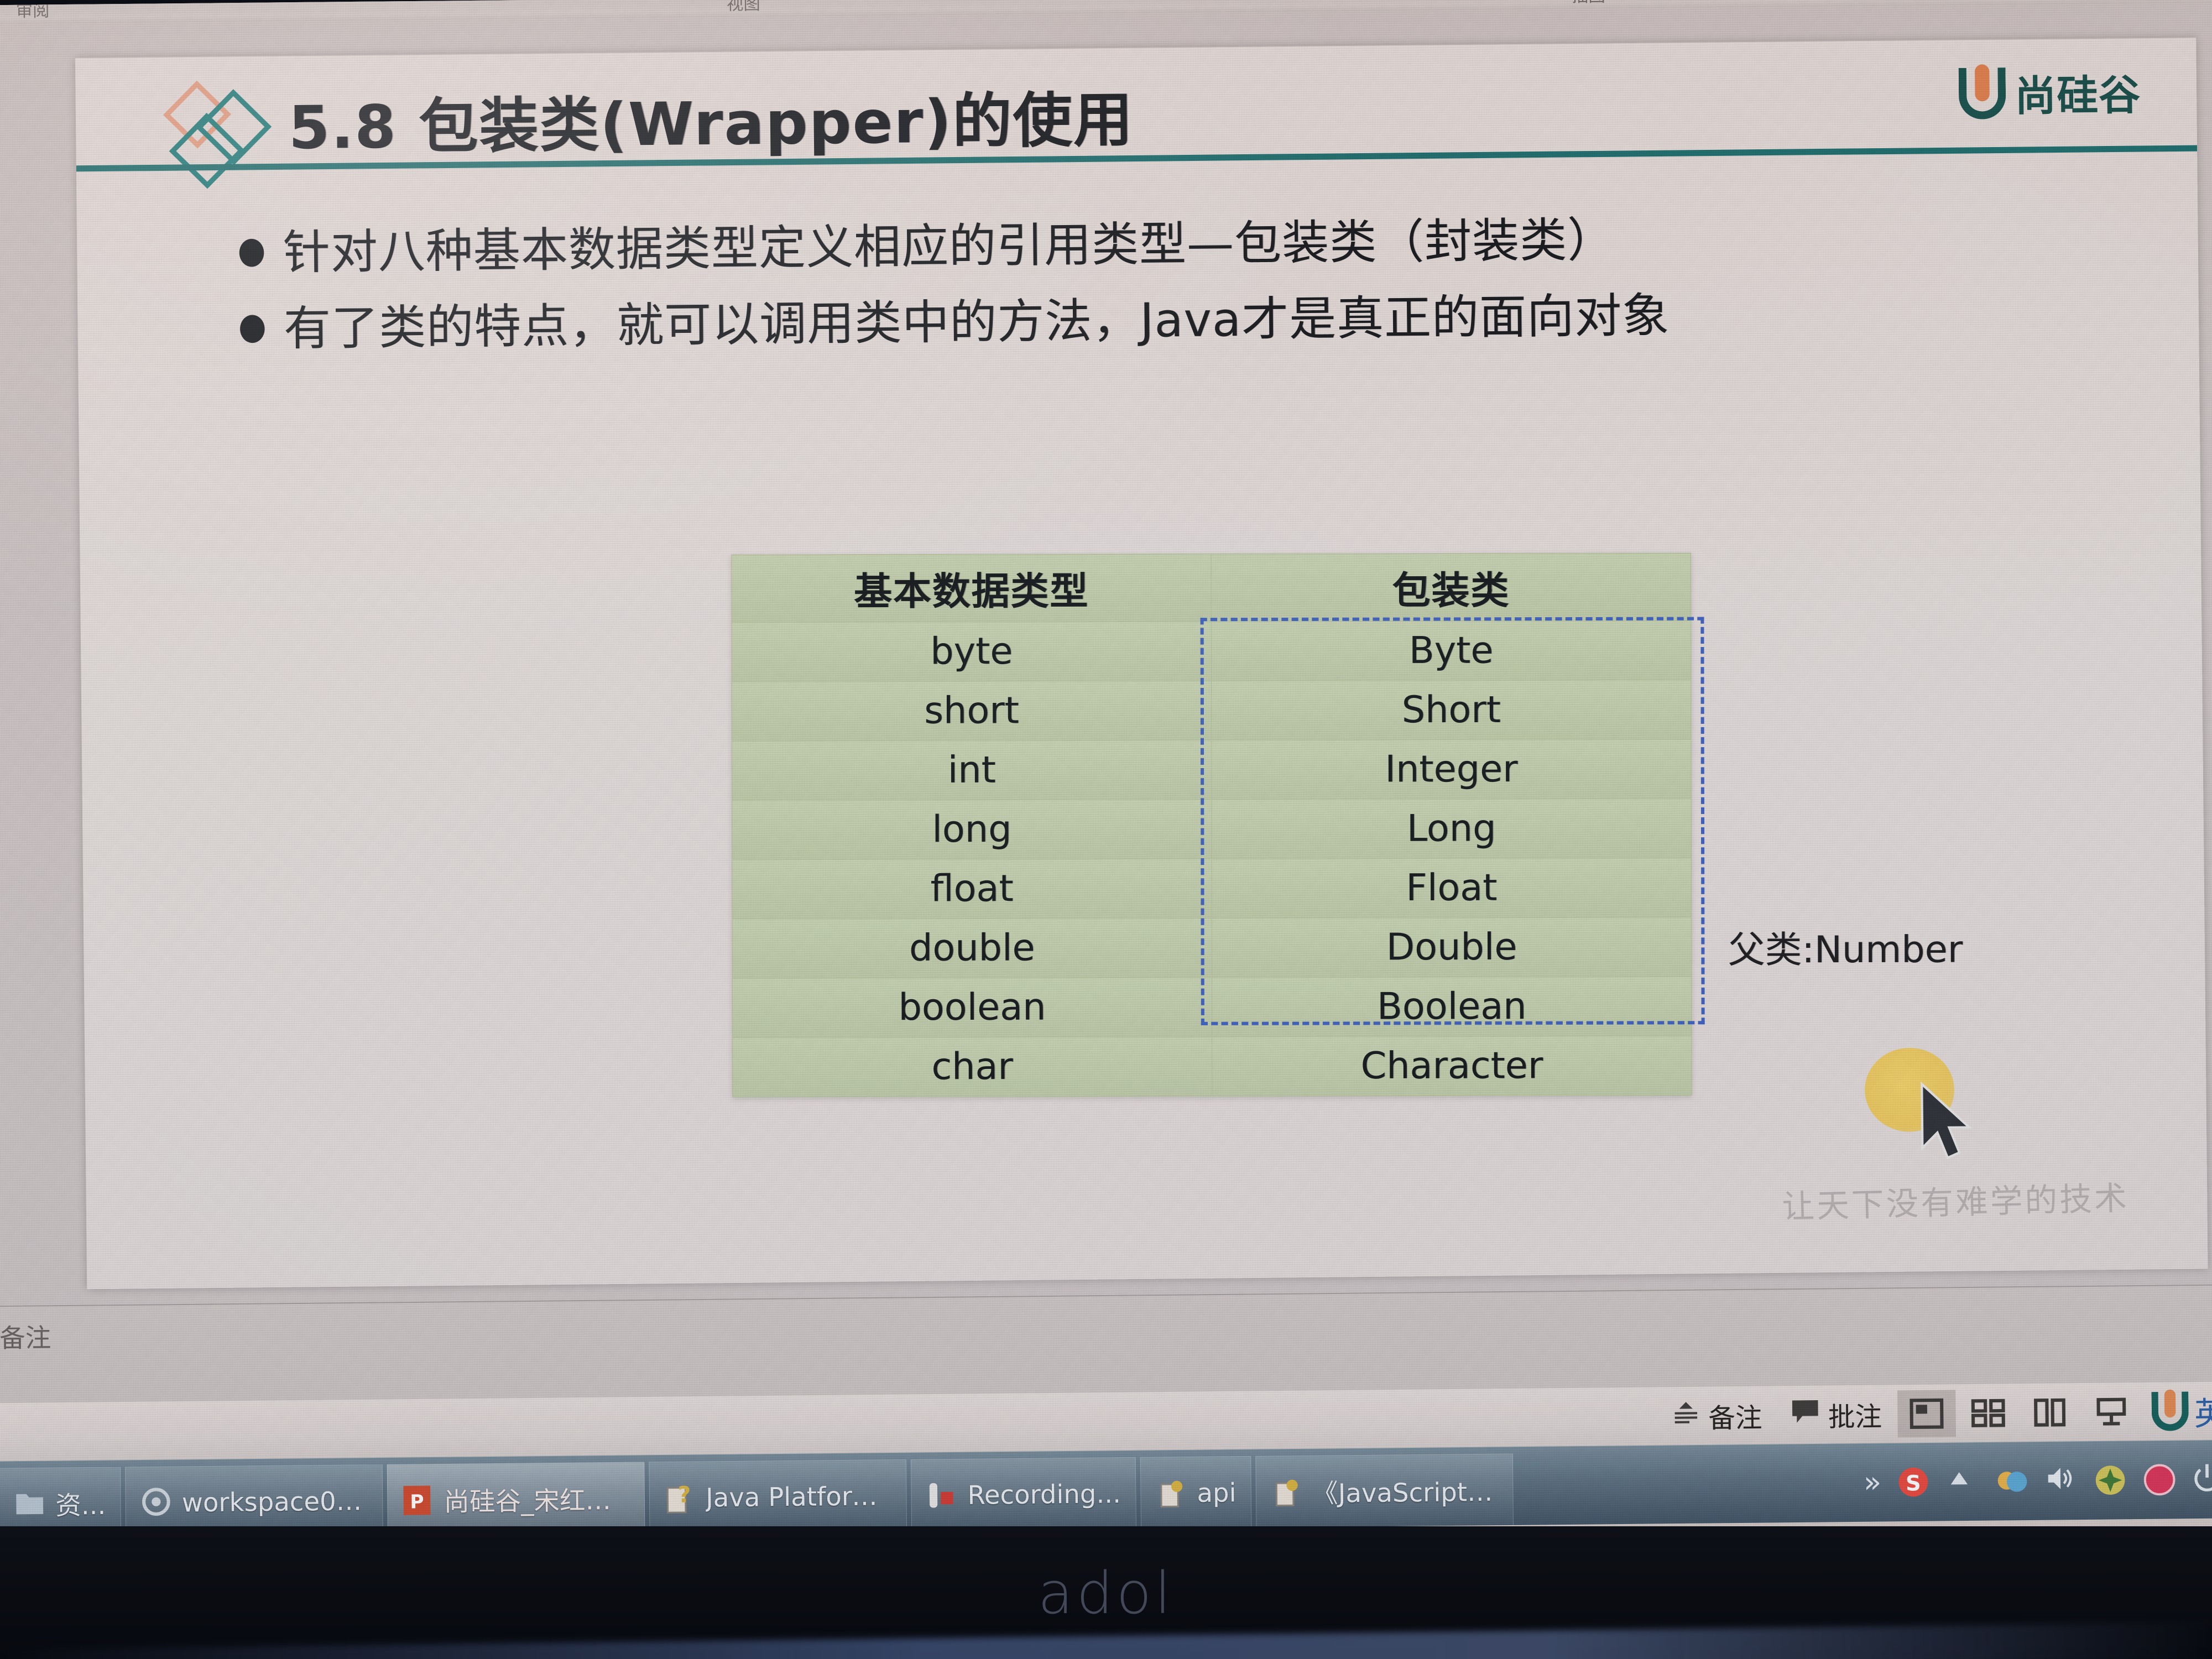 This screenshot has height=1659, width=2212. What do you see at coordinates (1406, 1492) in the screenshot?
I see `taskbar-item-label: 《JavaScript 语言参考` at bounding box center [1406, 1492].